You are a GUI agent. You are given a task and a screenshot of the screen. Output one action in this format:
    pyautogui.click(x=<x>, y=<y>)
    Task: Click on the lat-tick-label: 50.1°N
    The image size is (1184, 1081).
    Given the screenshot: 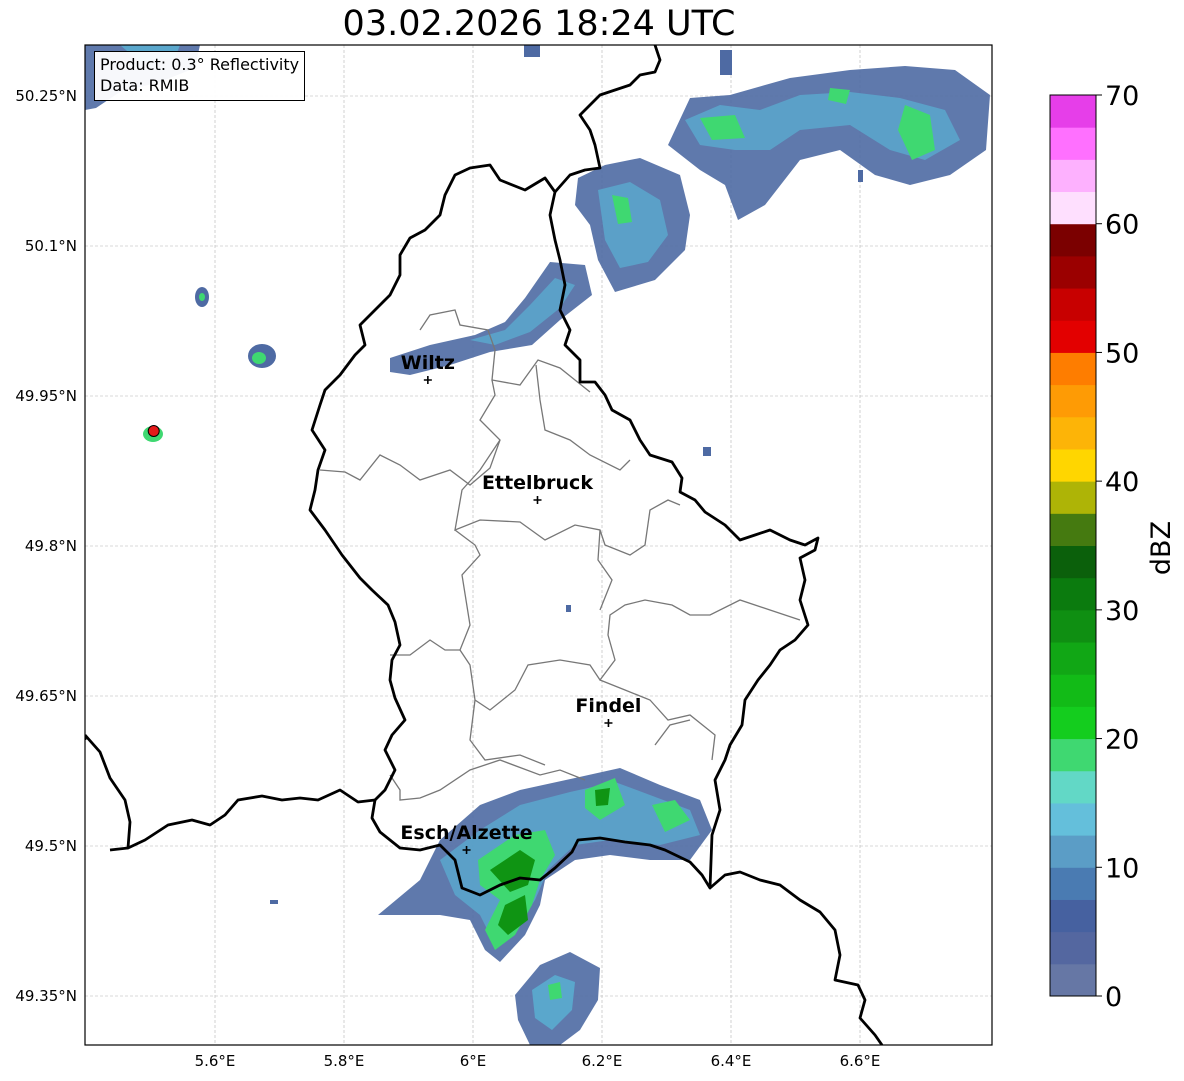 What is the action you would take?
    pyautogui.click(x=51, y=246)
    